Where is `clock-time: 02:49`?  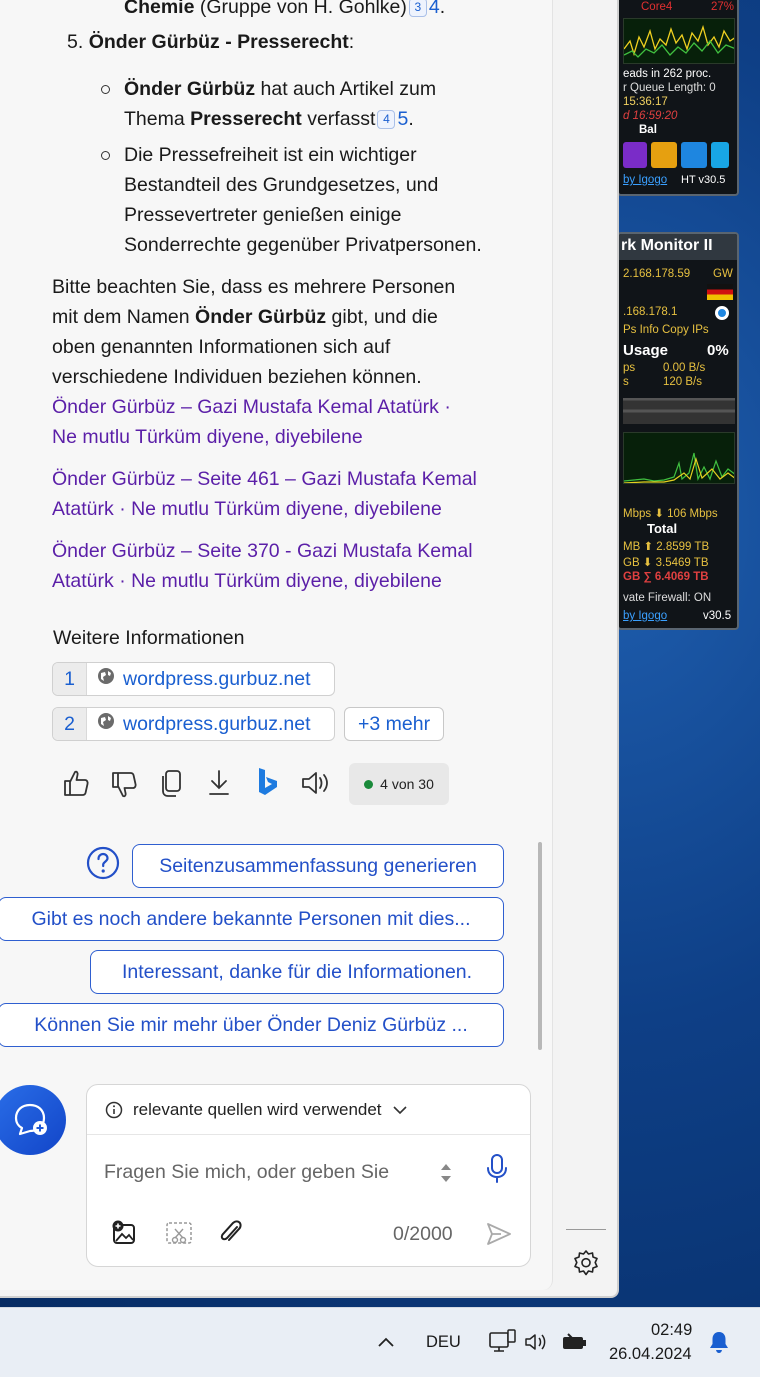 clock-time: 02:49 is located at coordinates (671, 1330).